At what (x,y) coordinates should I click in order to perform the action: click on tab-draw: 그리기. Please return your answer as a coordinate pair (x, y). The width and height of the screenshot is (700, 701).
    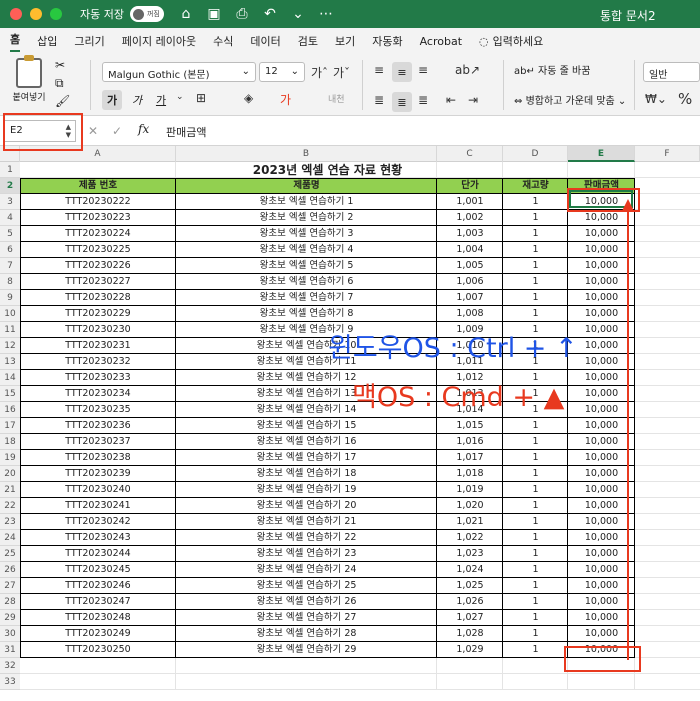
    Looking at the image, I should click on (89, 41).